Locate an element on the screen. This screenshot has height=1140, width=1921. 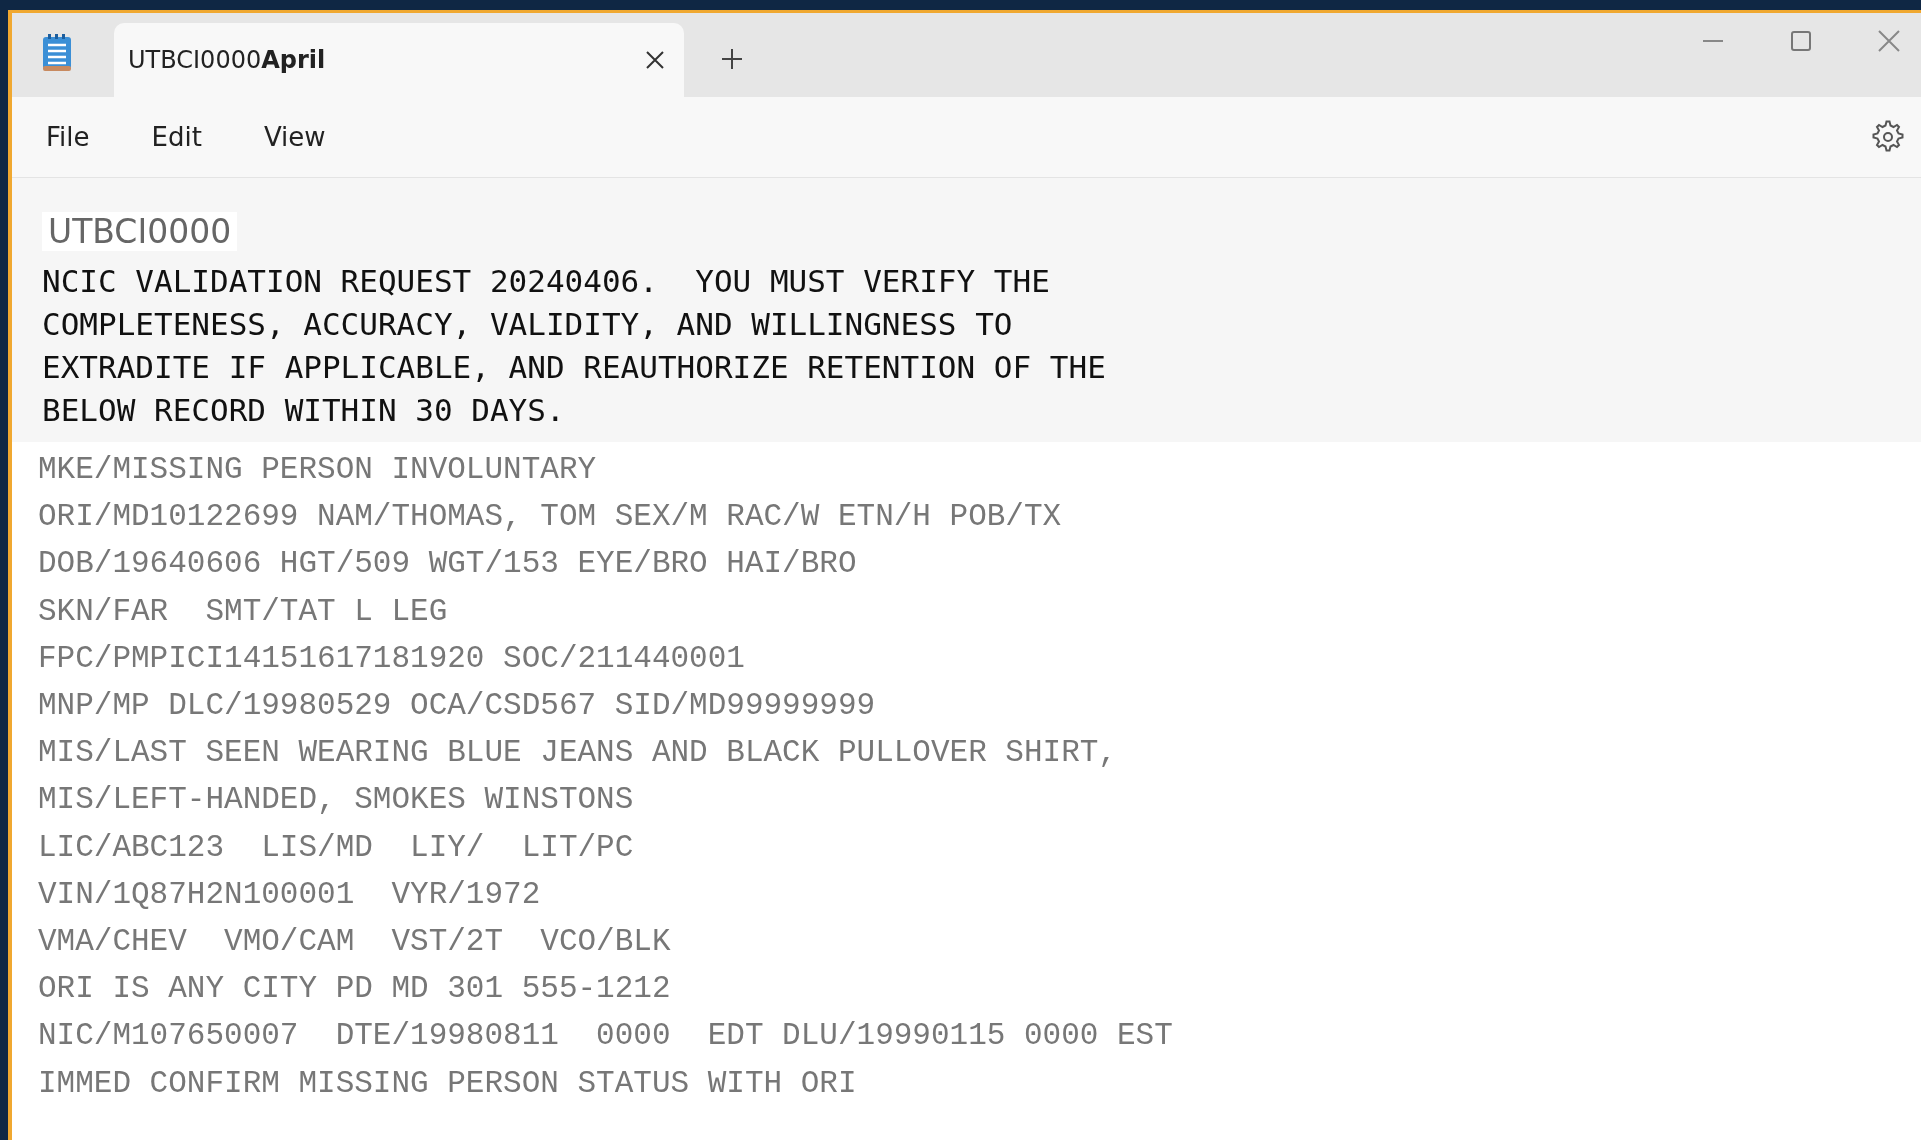
new-tab-icon is located at coordinates (732, 59).